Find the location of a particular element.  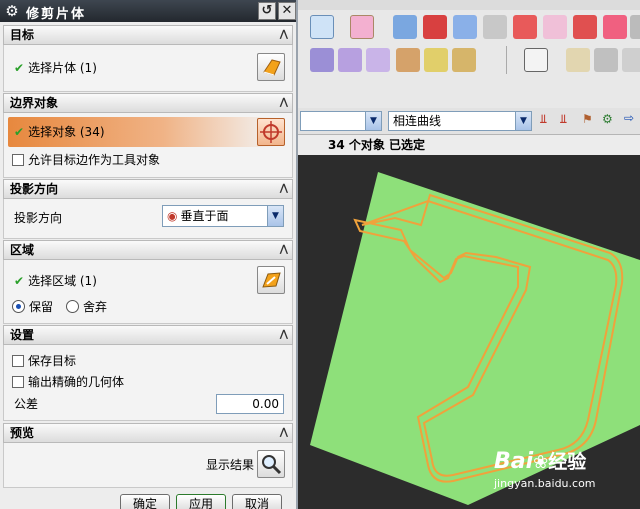

keep-radio: 保留 is located at coordinates (32, 307).